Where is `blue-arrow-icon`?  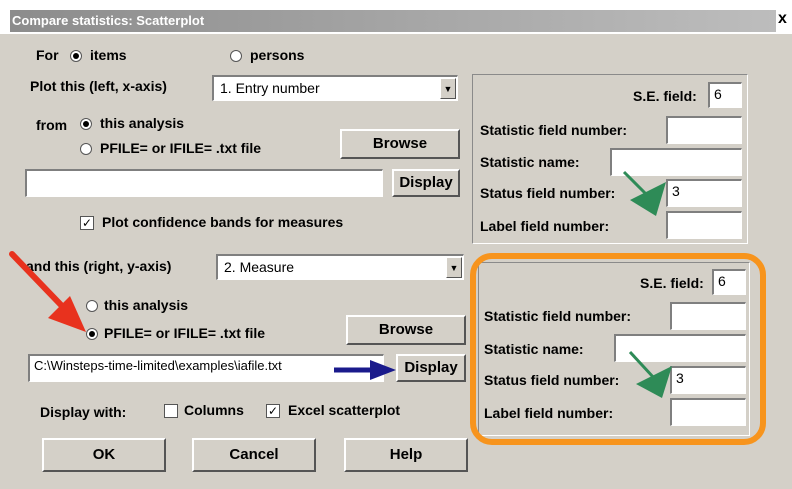
blue-arrow-icon is located at coordinates (365, 370).